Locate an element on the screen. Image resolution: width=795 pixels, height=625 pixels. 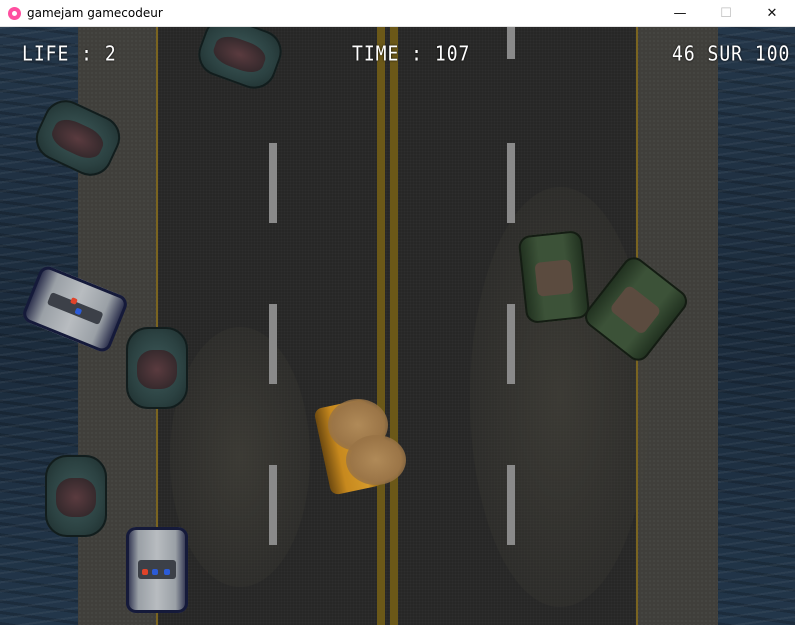
explosion-cloud is located at coordinates (376, 460).